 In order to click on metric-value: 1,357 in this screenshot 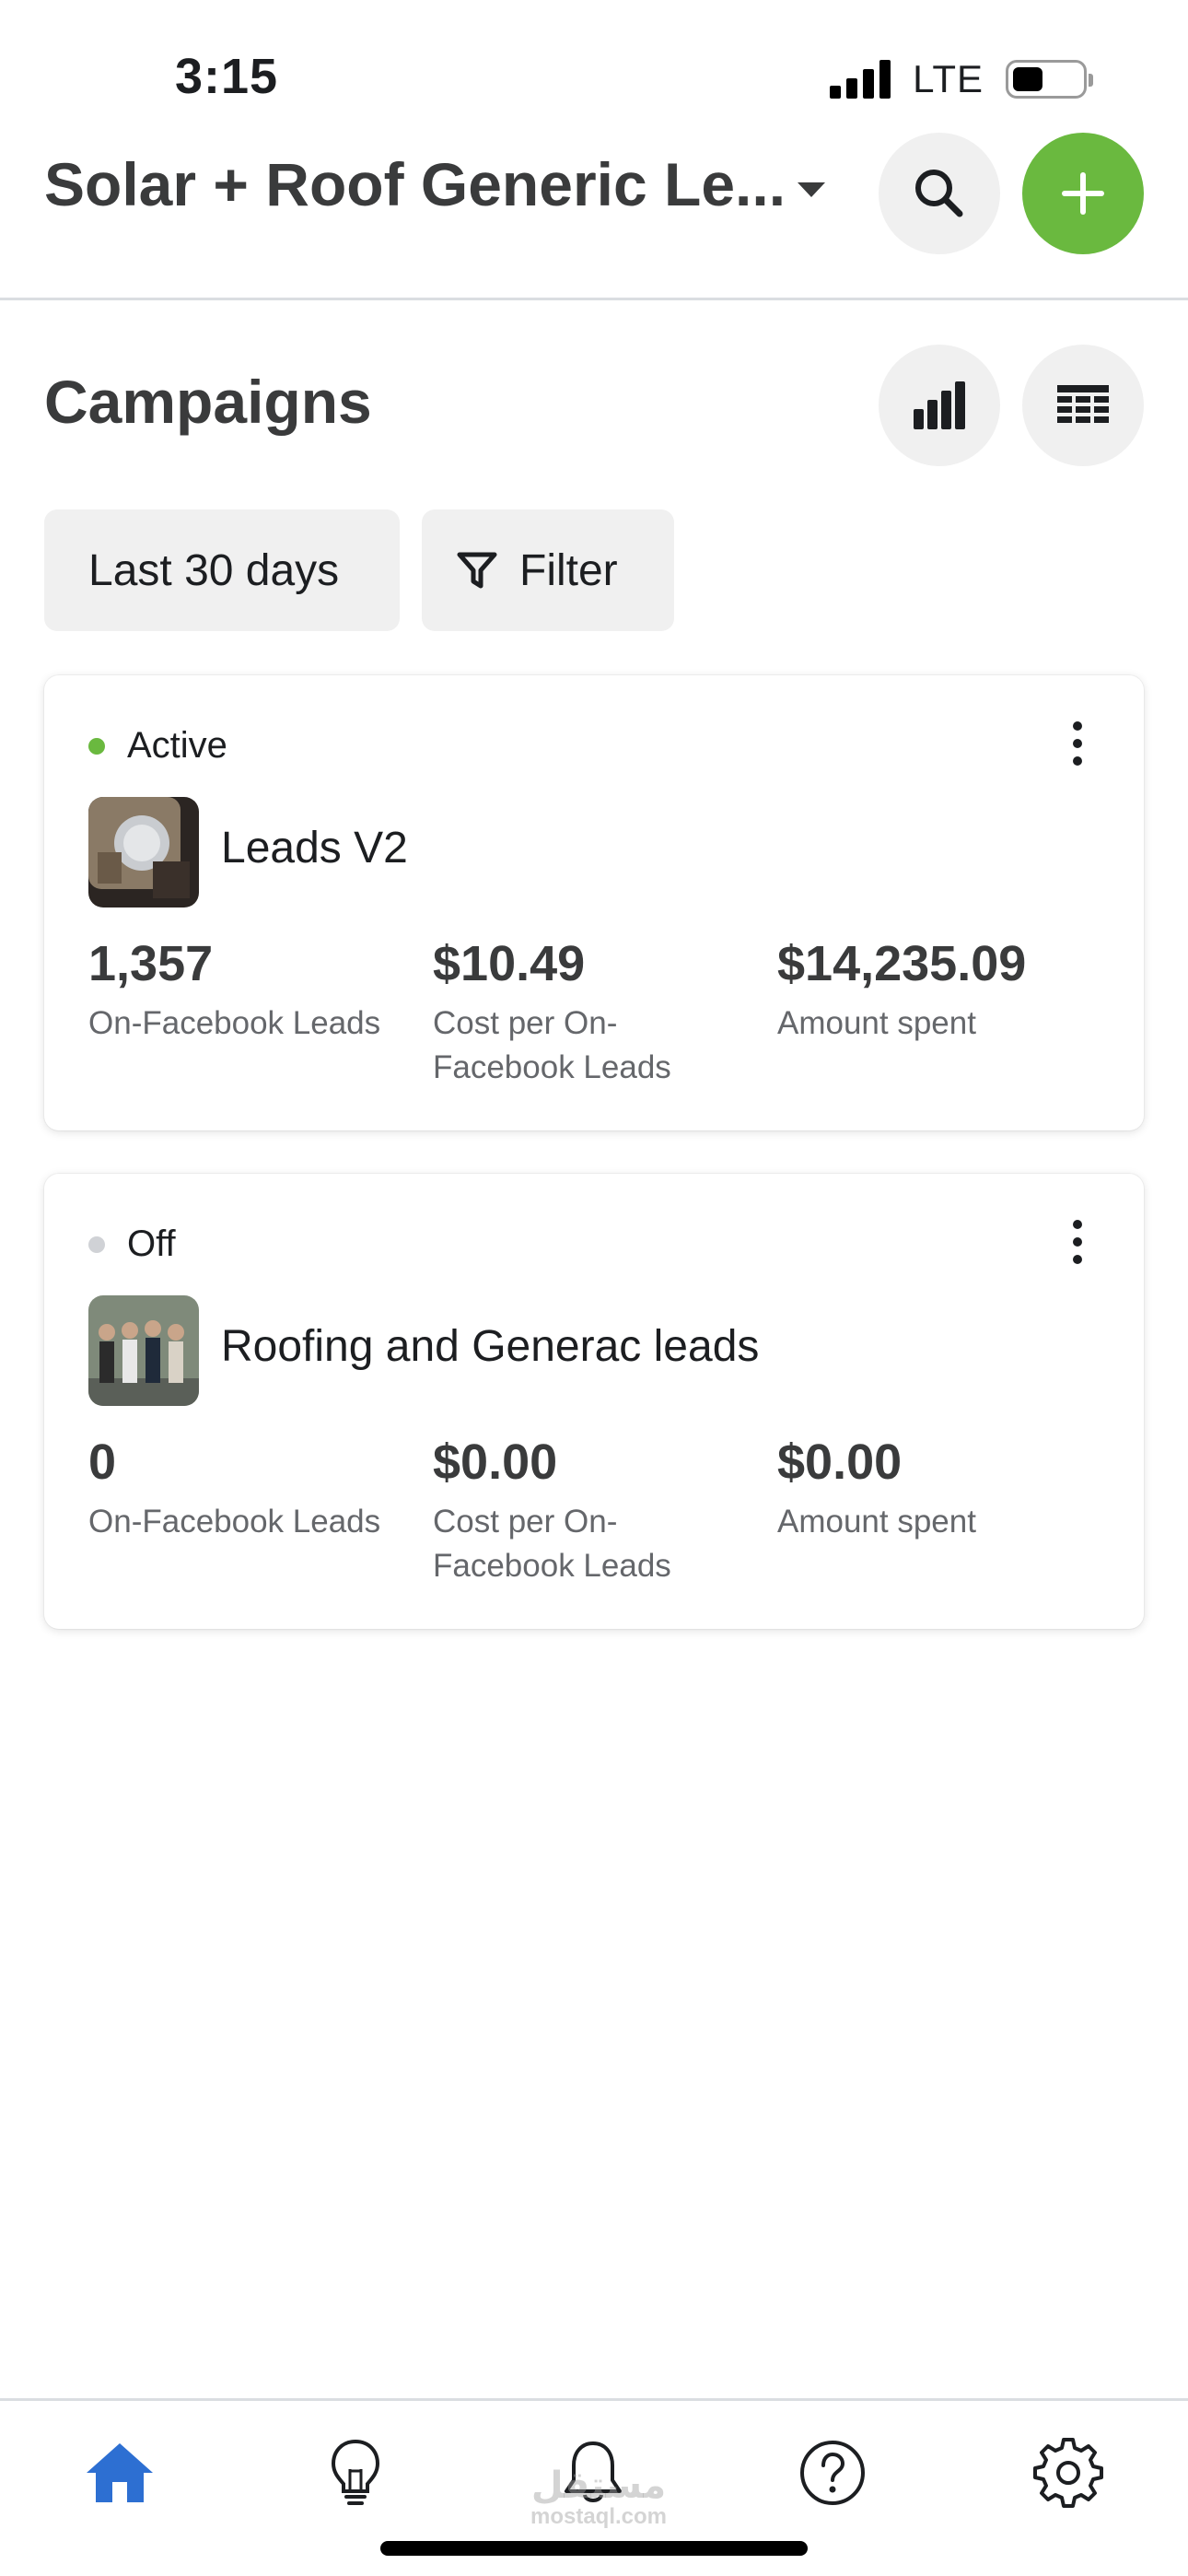, I will do `click(151, 964)`.